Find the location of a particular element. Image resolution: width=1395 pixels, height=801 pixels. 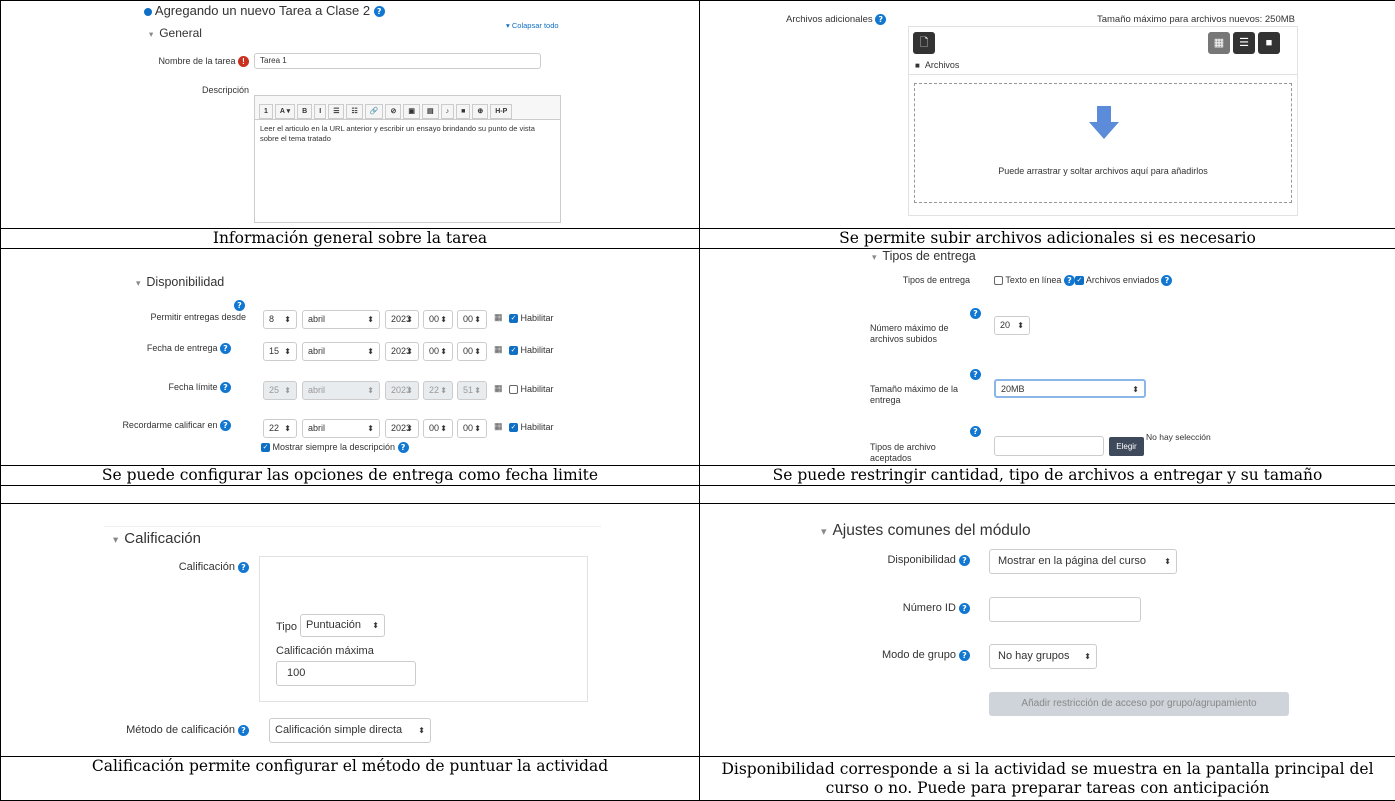

section-calificacion: ▾Calificación is located at coordinates (157, 538).